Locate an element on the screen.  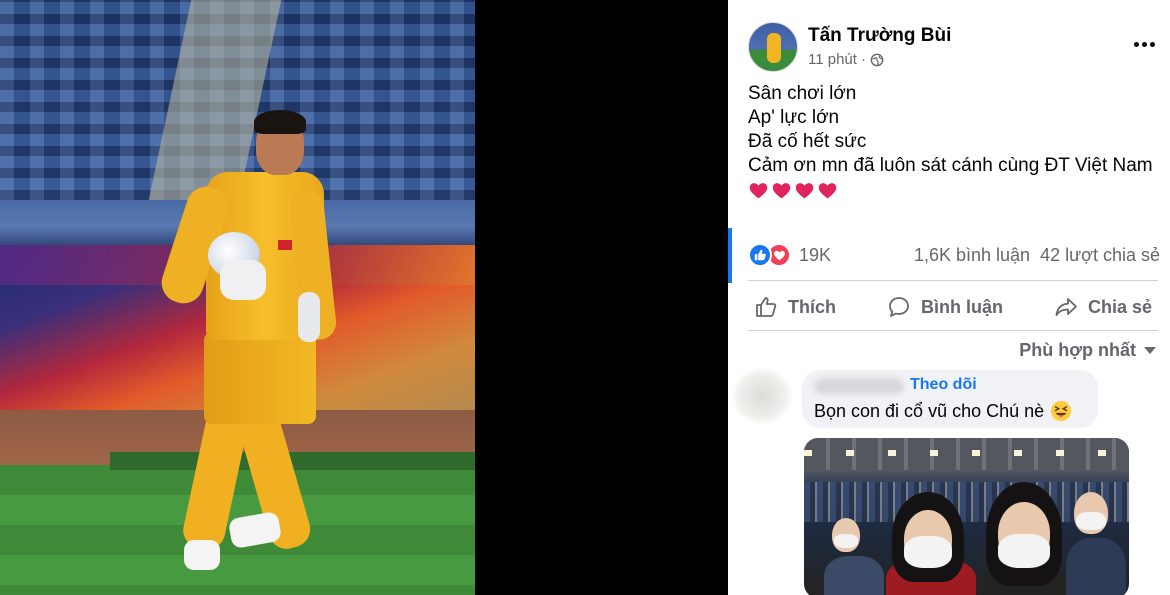
comment-sort-dropdown: Phù hợp nhất is located at coordinates (1087, 350).